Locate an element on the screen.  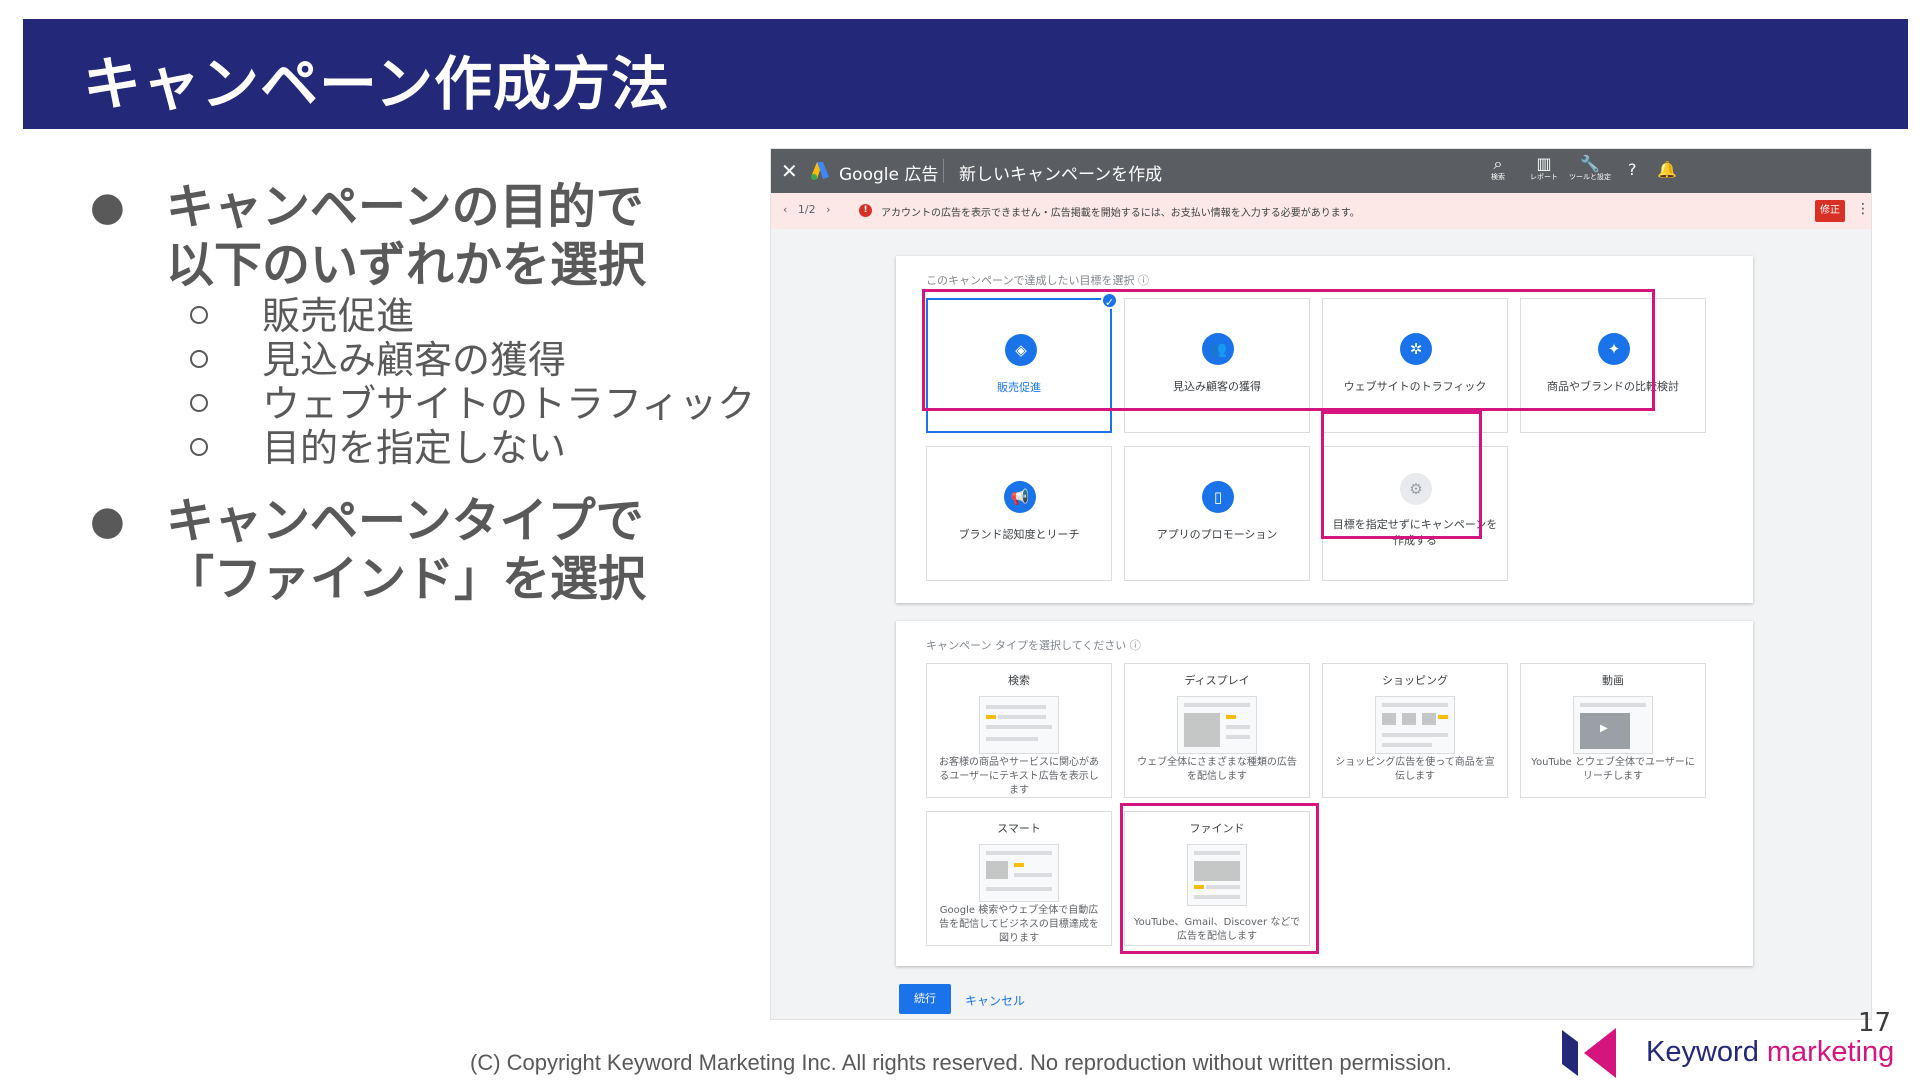
video-thumbnail: ▶ is located at coordinates (1613, 725).